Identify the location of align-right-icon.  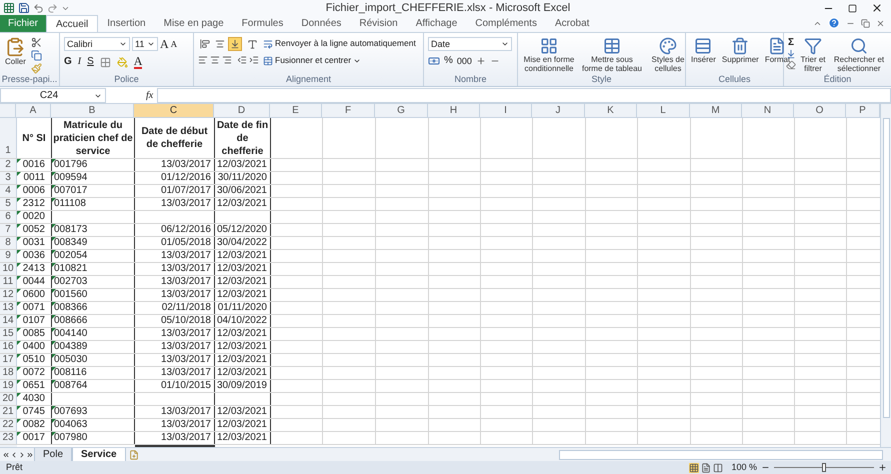
(227, 60).